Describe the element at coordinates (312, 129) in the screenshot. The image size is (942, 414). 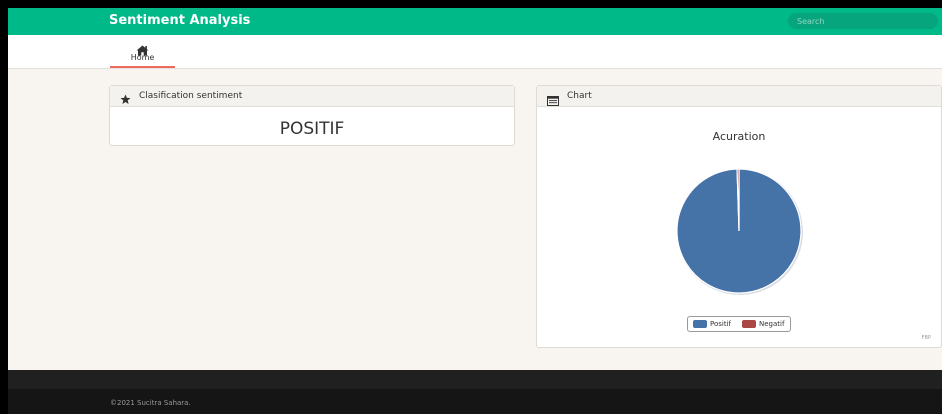
I see `sentiment-result: POSITIF` at that location.